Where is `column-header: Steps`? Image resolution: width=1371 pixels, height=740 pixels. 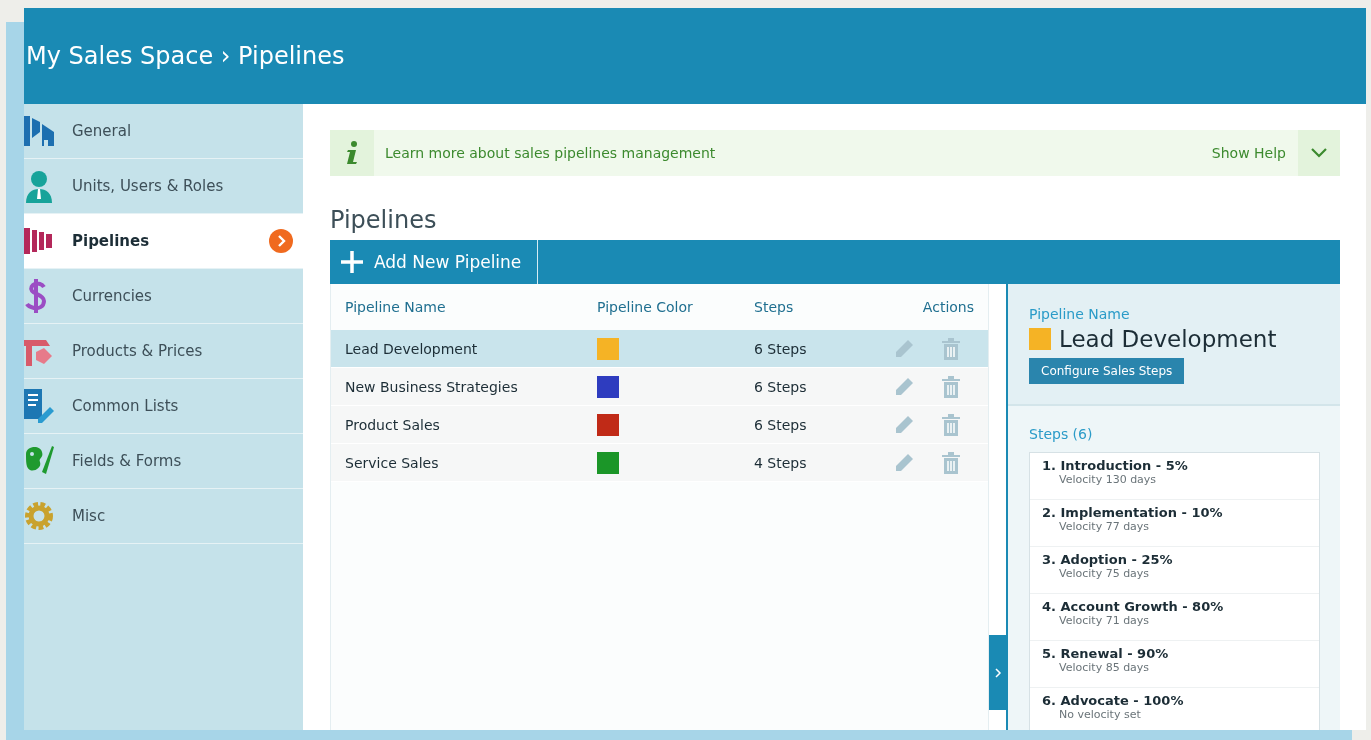 column-header: Steps is located at coordinates (774, 307).